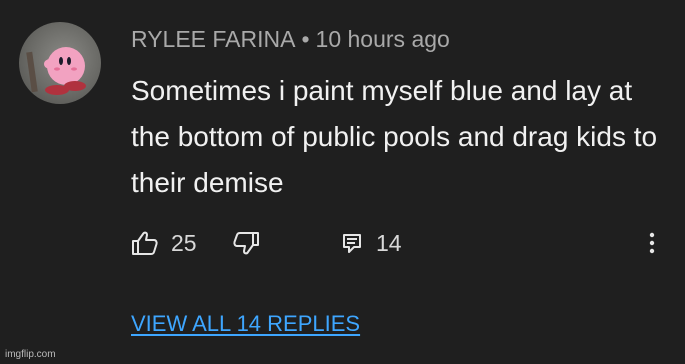 This screenshot has height=364, width=685. I want to click on thumbs-down-icon, so click(246, 243).